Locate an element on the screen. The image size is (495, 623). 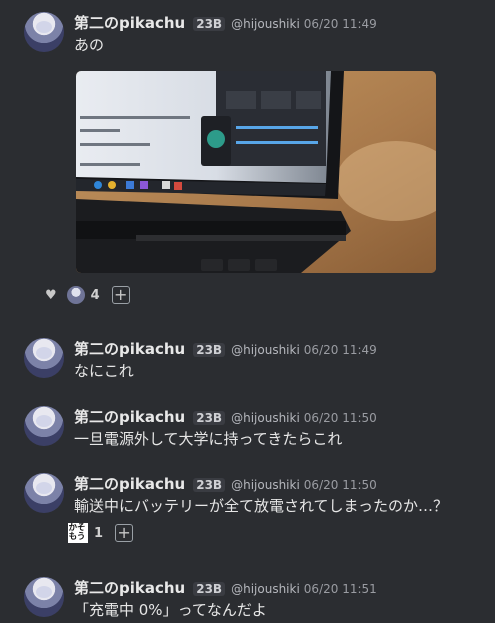
message-header: 第二のpikachu 23B @hijoushiki 06/20 11:51 is located at coordinates (225, 587).